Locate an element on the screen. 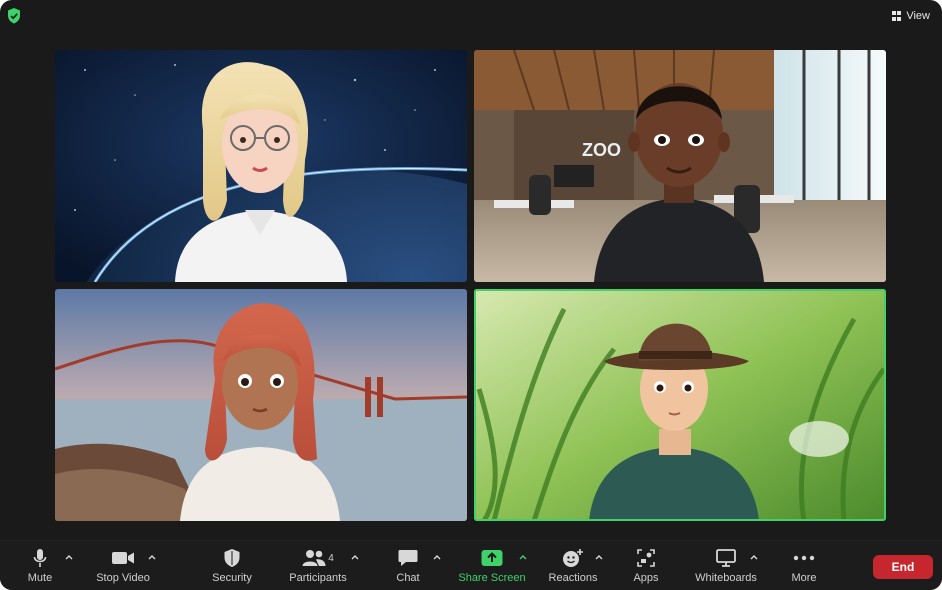  apps-button: Apps is located at coordinates (646, 567).